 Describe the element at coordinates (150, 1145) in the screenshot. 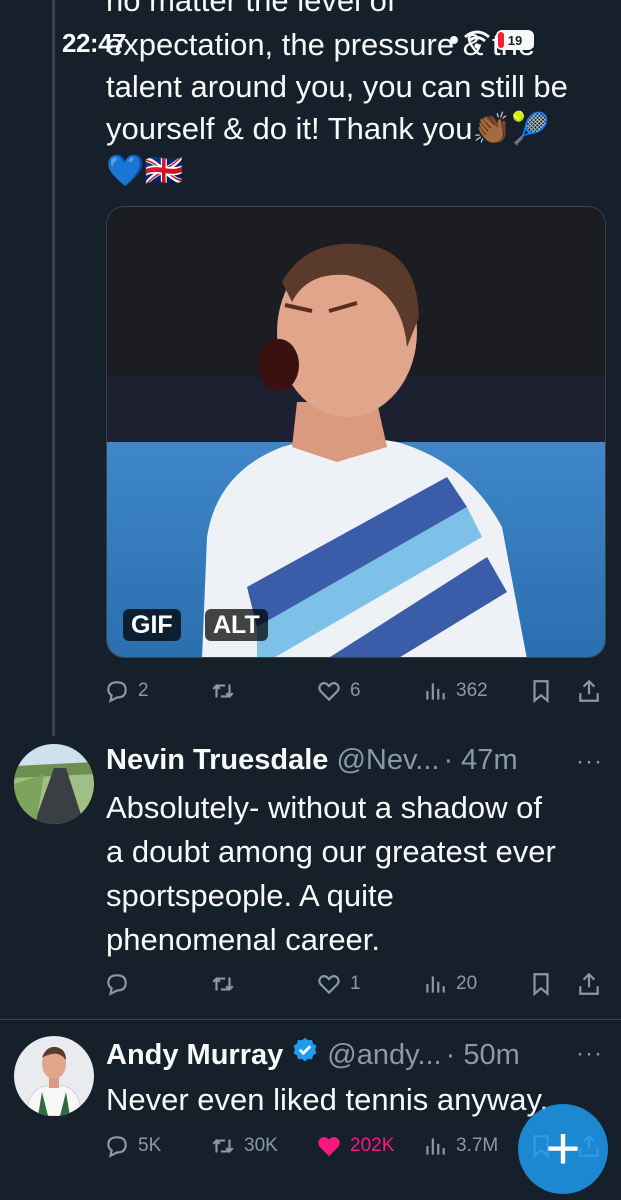

I see `reply-count: 5K` at that location.